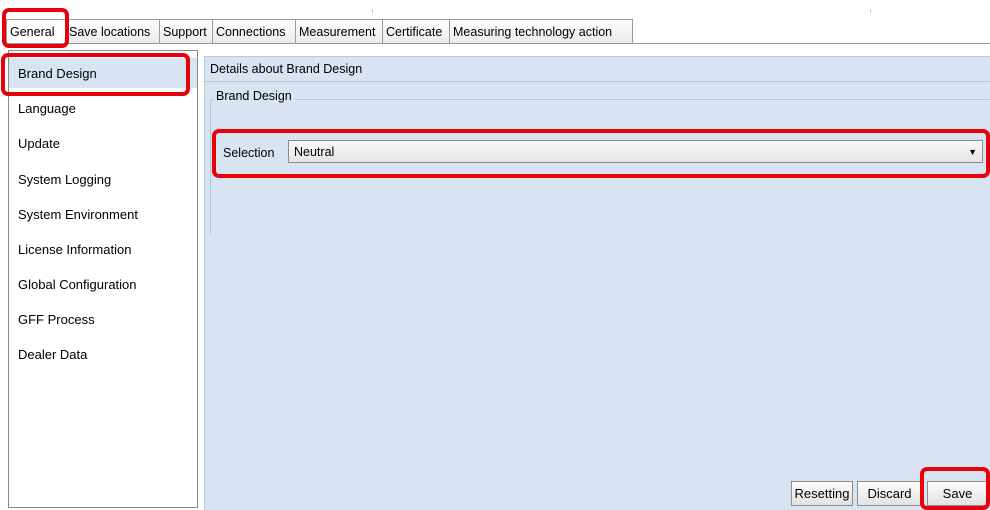 The width and height of the screenshot is (990, 510). Describe the element at coordinates (597, 69) in the screenshot. I see `details-header: Details about Brand Design` at that location.